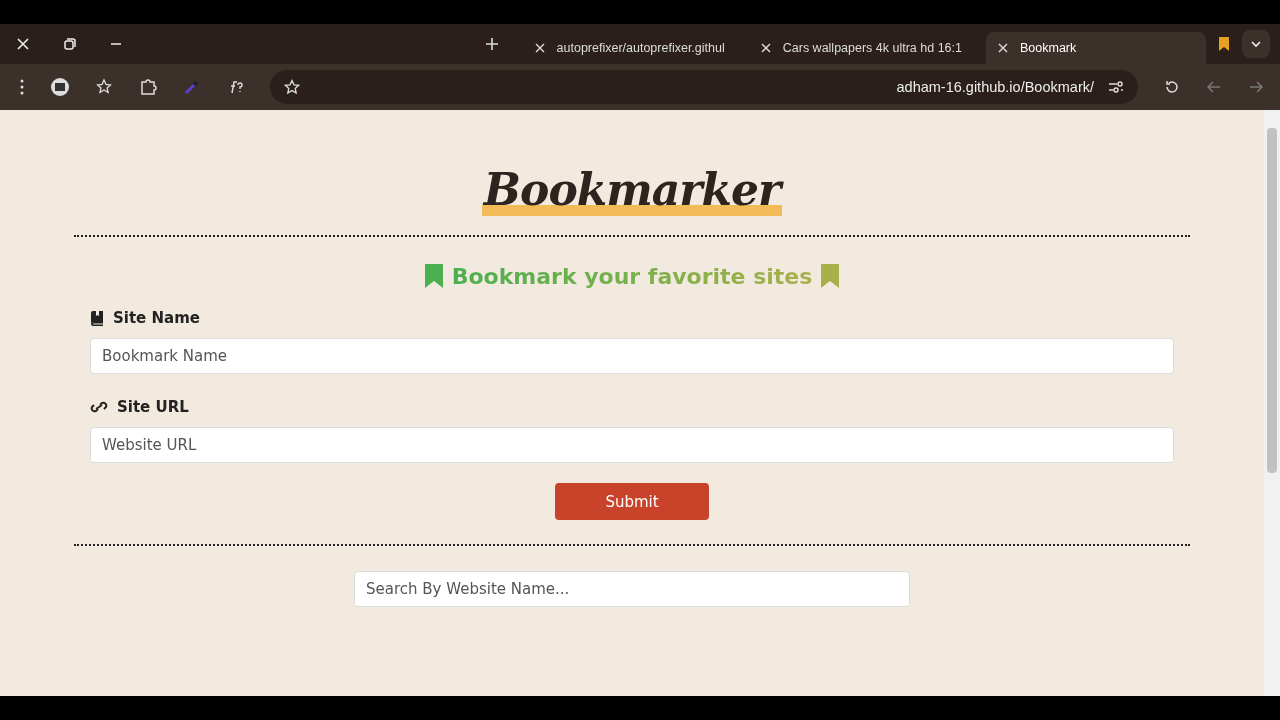 This screenshot has height=720, width=1280. I want to click on field-label: Site URL, so click(153, 407).